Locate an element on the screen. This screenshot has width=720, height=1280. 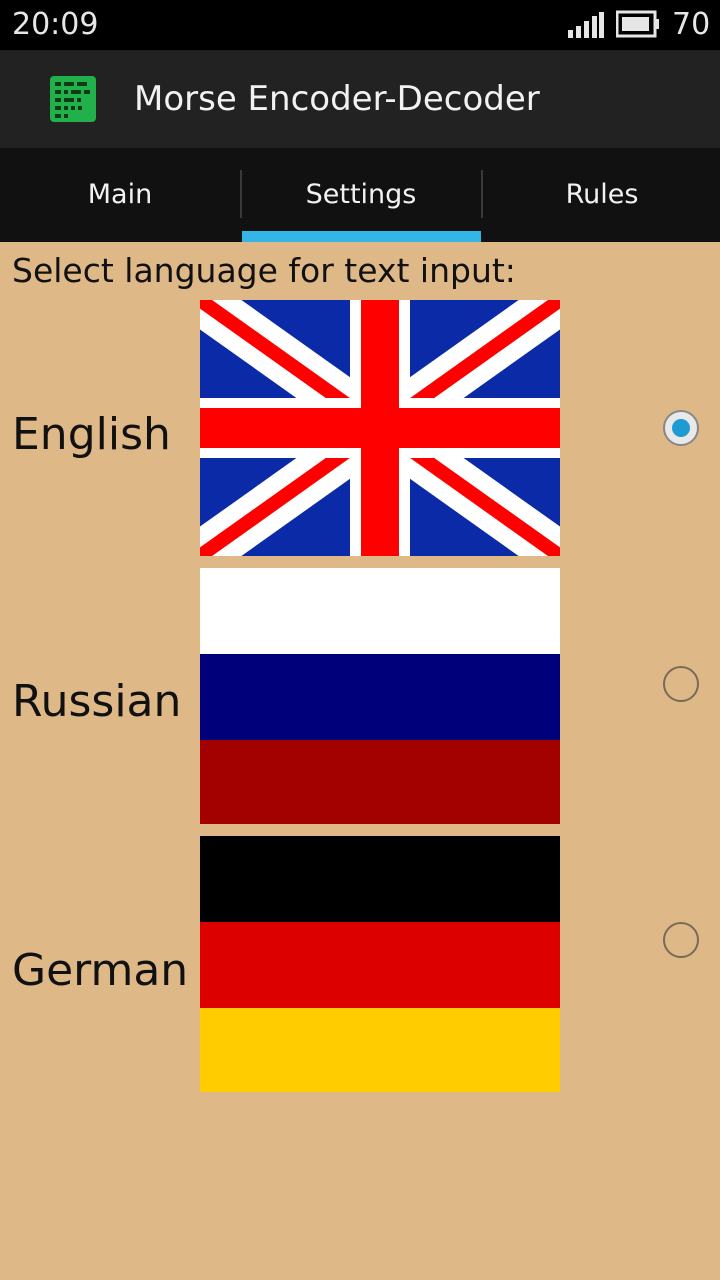
action-bar: Morse Encoder-Decoder is located at coordinates (360, 99).